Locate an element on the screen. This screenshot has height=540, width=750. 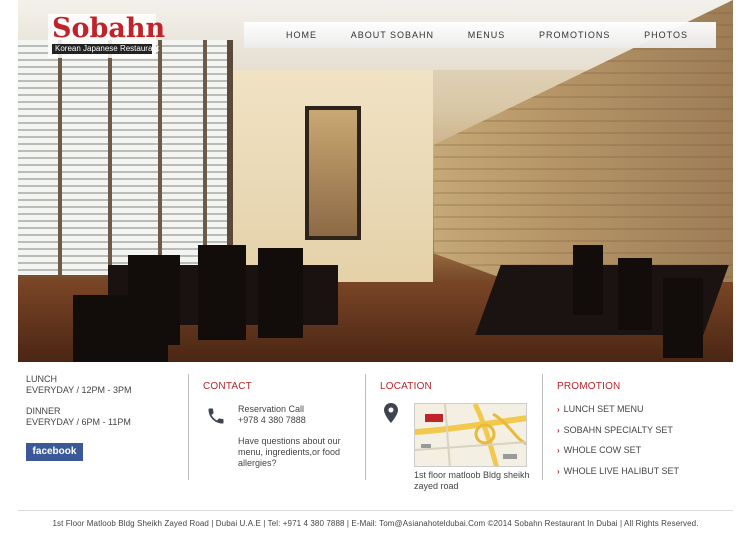
promotion-item: › WHOLE COW SET is located at coordinates (639, 450).